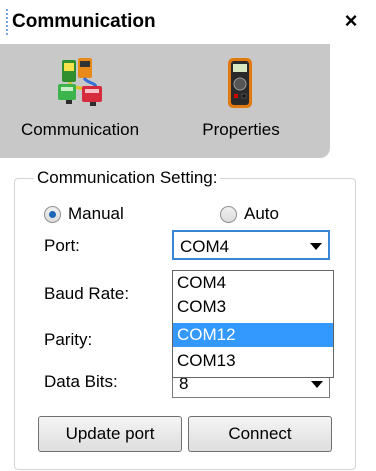  What do you see at coordinates (68, 339) in the screenshot?
I see `parity-label: Parity:` at bounding box center [68, 339].